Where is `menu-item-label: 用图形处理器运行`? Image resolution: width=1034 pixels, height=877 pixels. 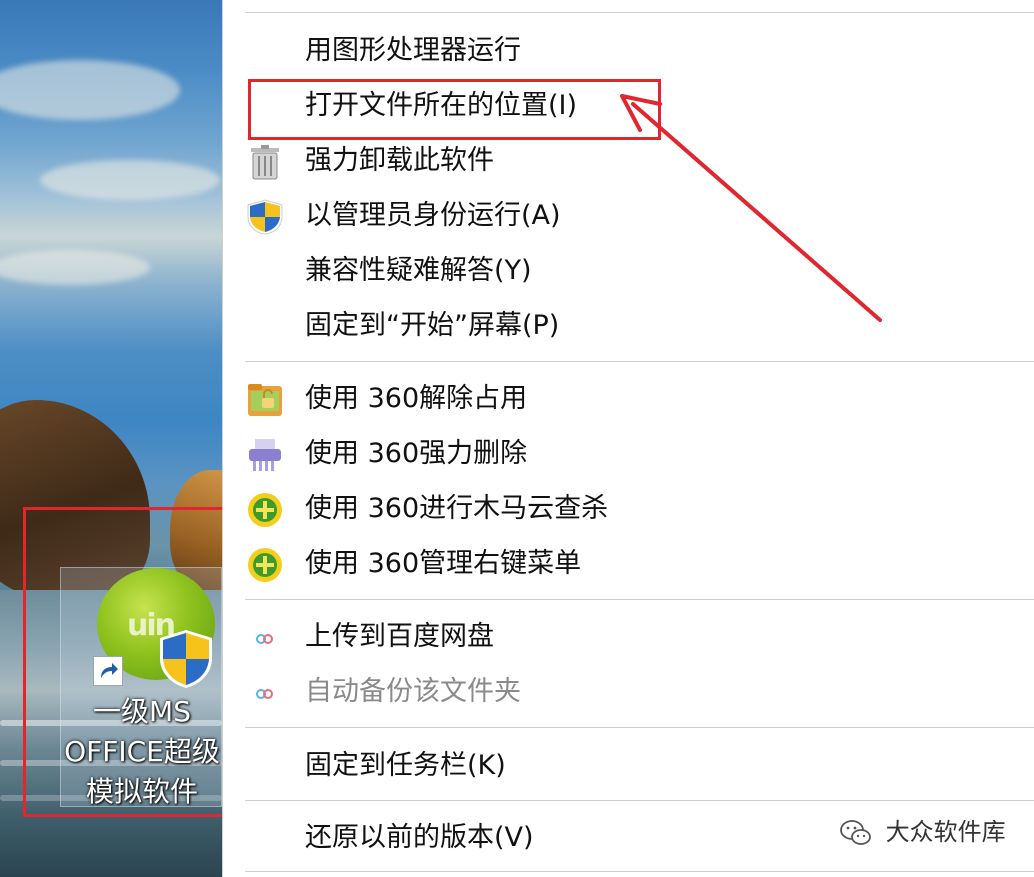 menu-item-label: 用图形处理器运行 is located at coordinates (413, 50).